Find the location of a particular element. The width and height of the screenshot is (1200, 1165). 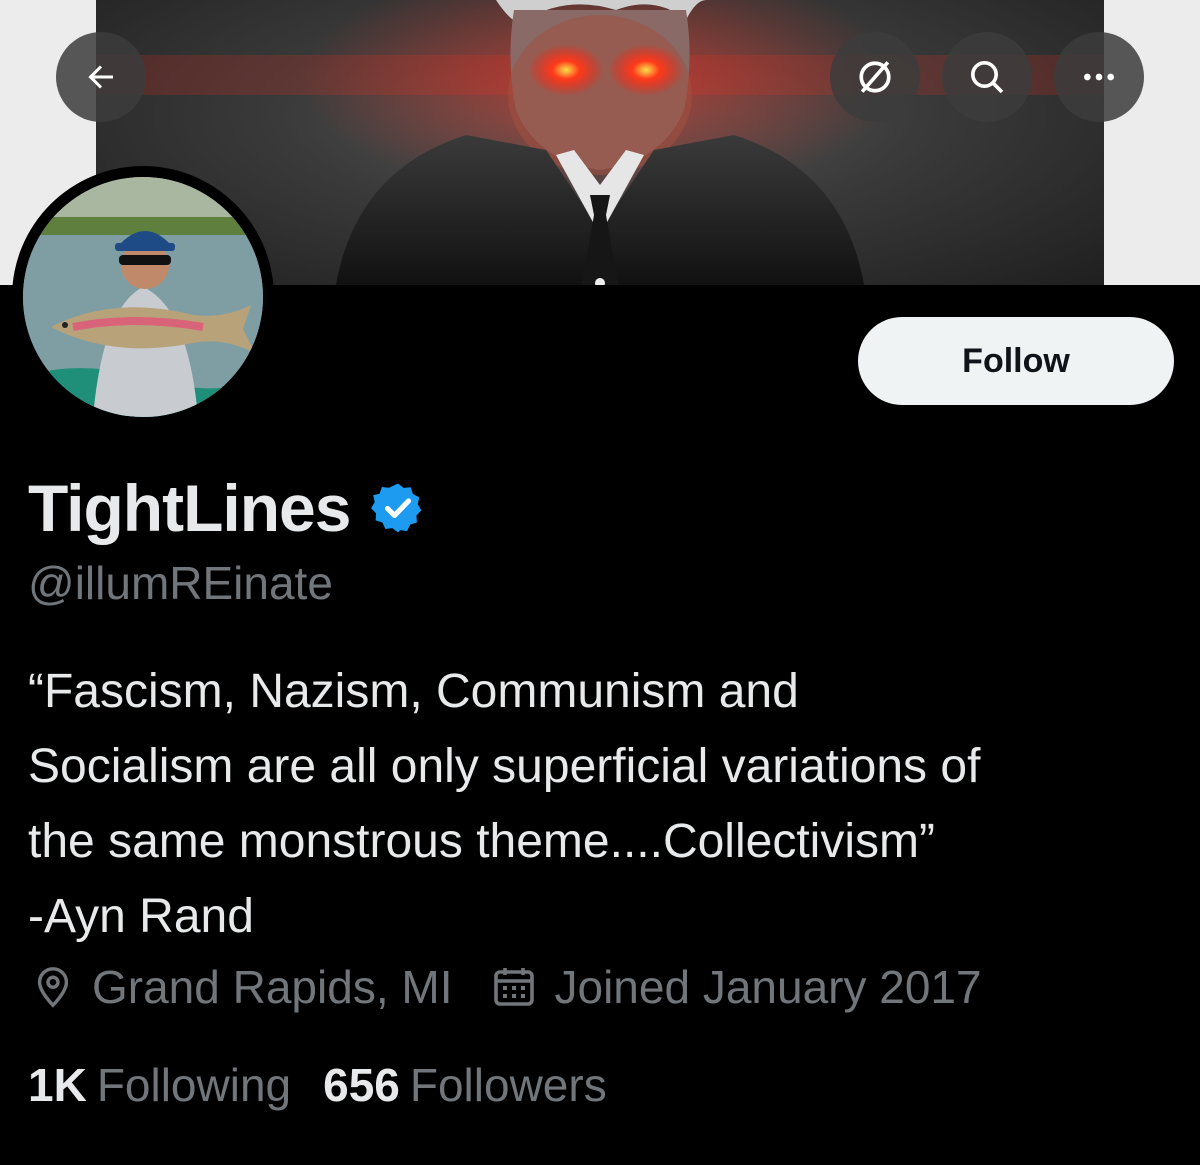

follow-button: Follow is located at coordinates (1016, 361).